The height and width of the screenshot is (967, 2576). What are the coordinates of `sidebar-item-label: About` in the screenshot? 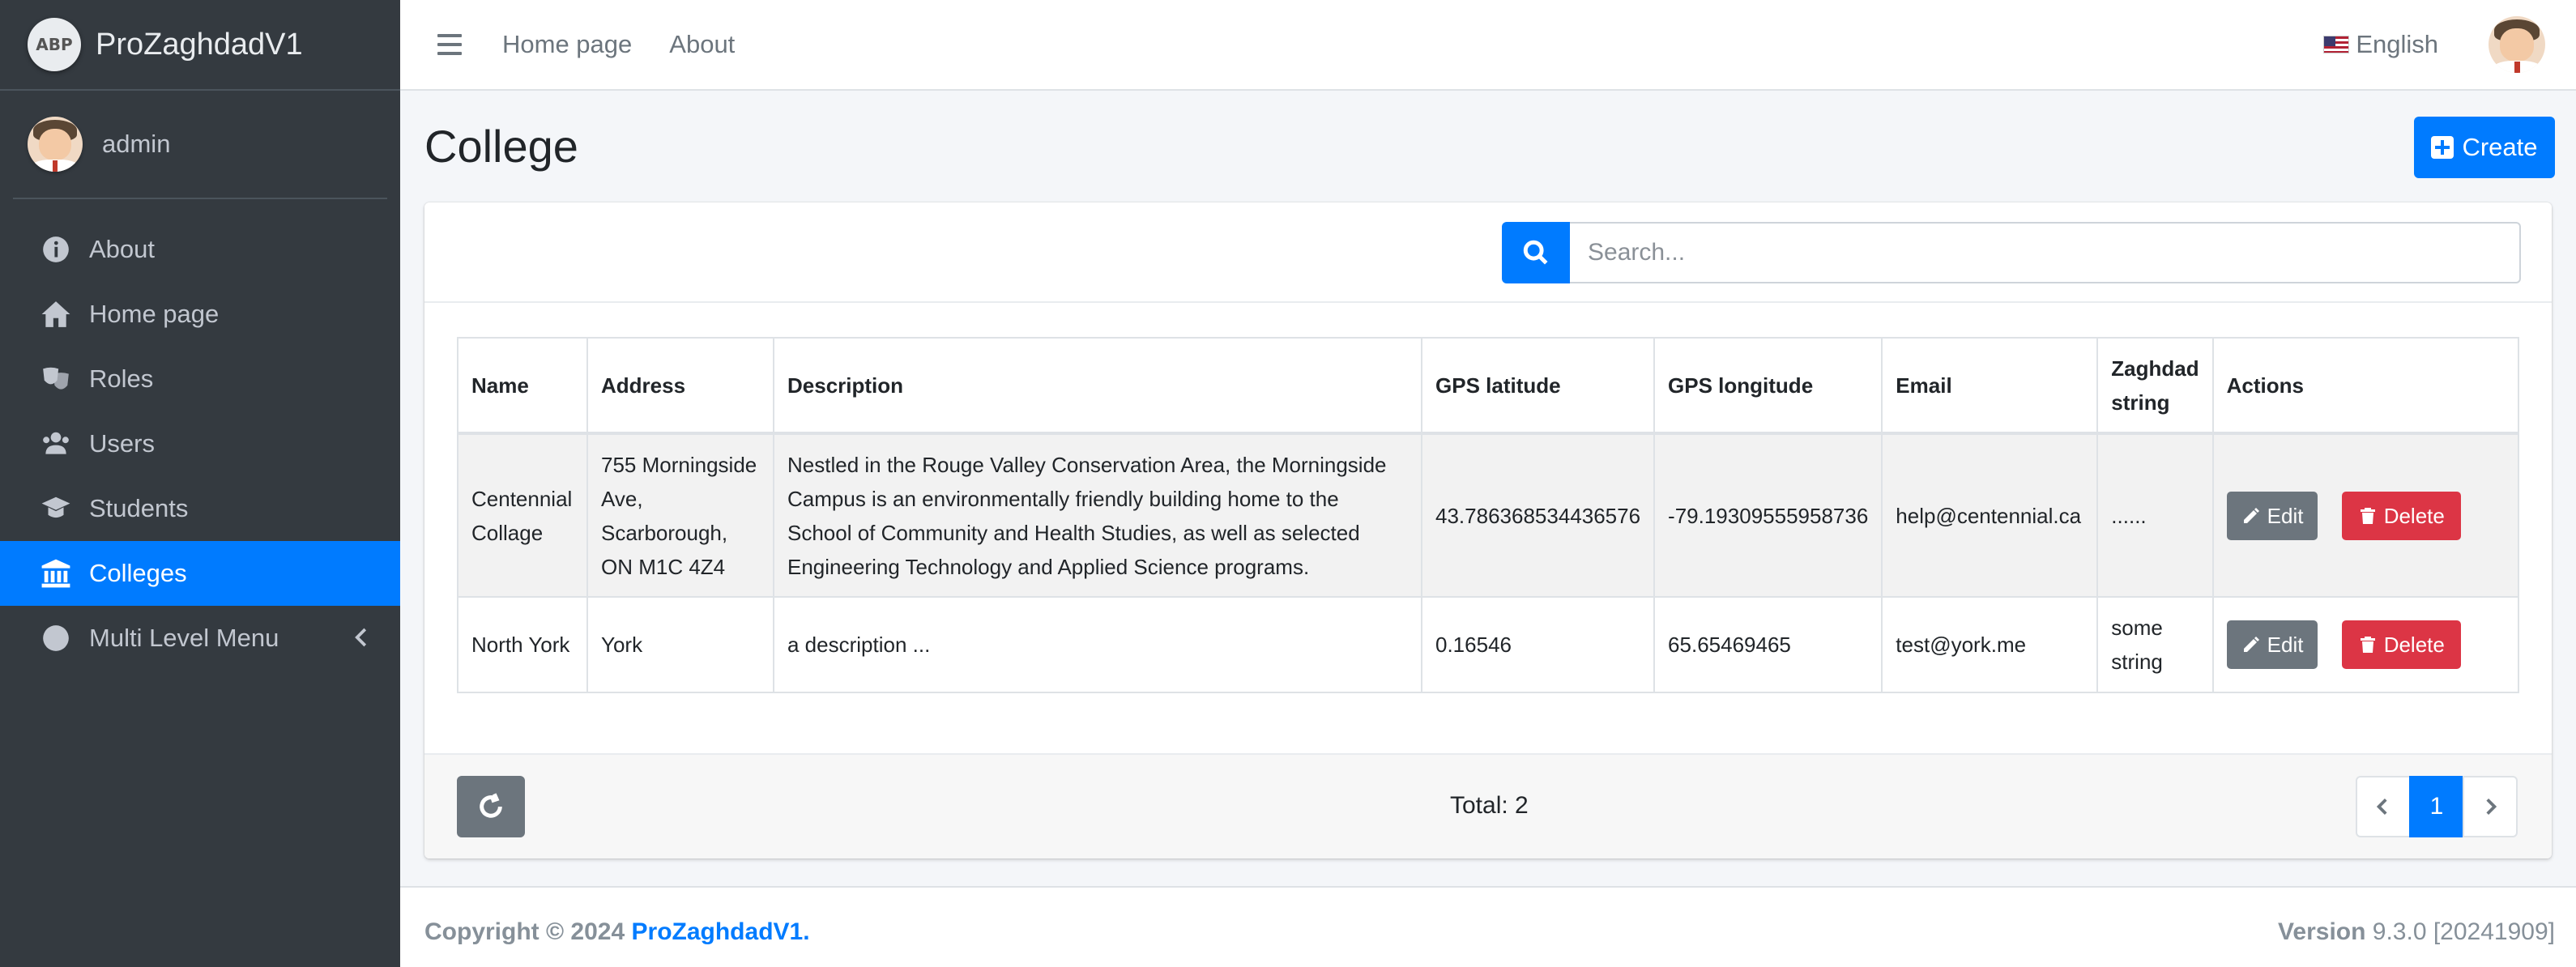 It's located at (123, 249).